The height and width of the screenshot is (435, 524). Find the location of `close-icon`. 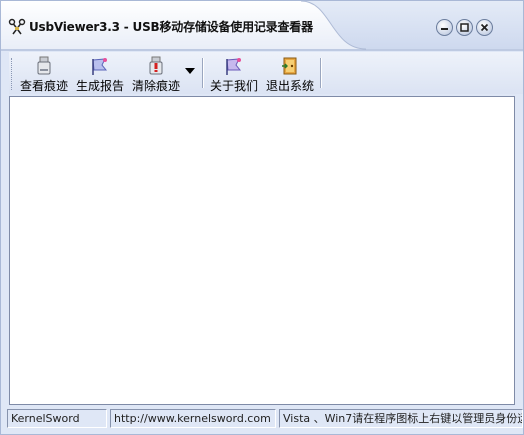

close-icon is located at coordinates (484, 27).